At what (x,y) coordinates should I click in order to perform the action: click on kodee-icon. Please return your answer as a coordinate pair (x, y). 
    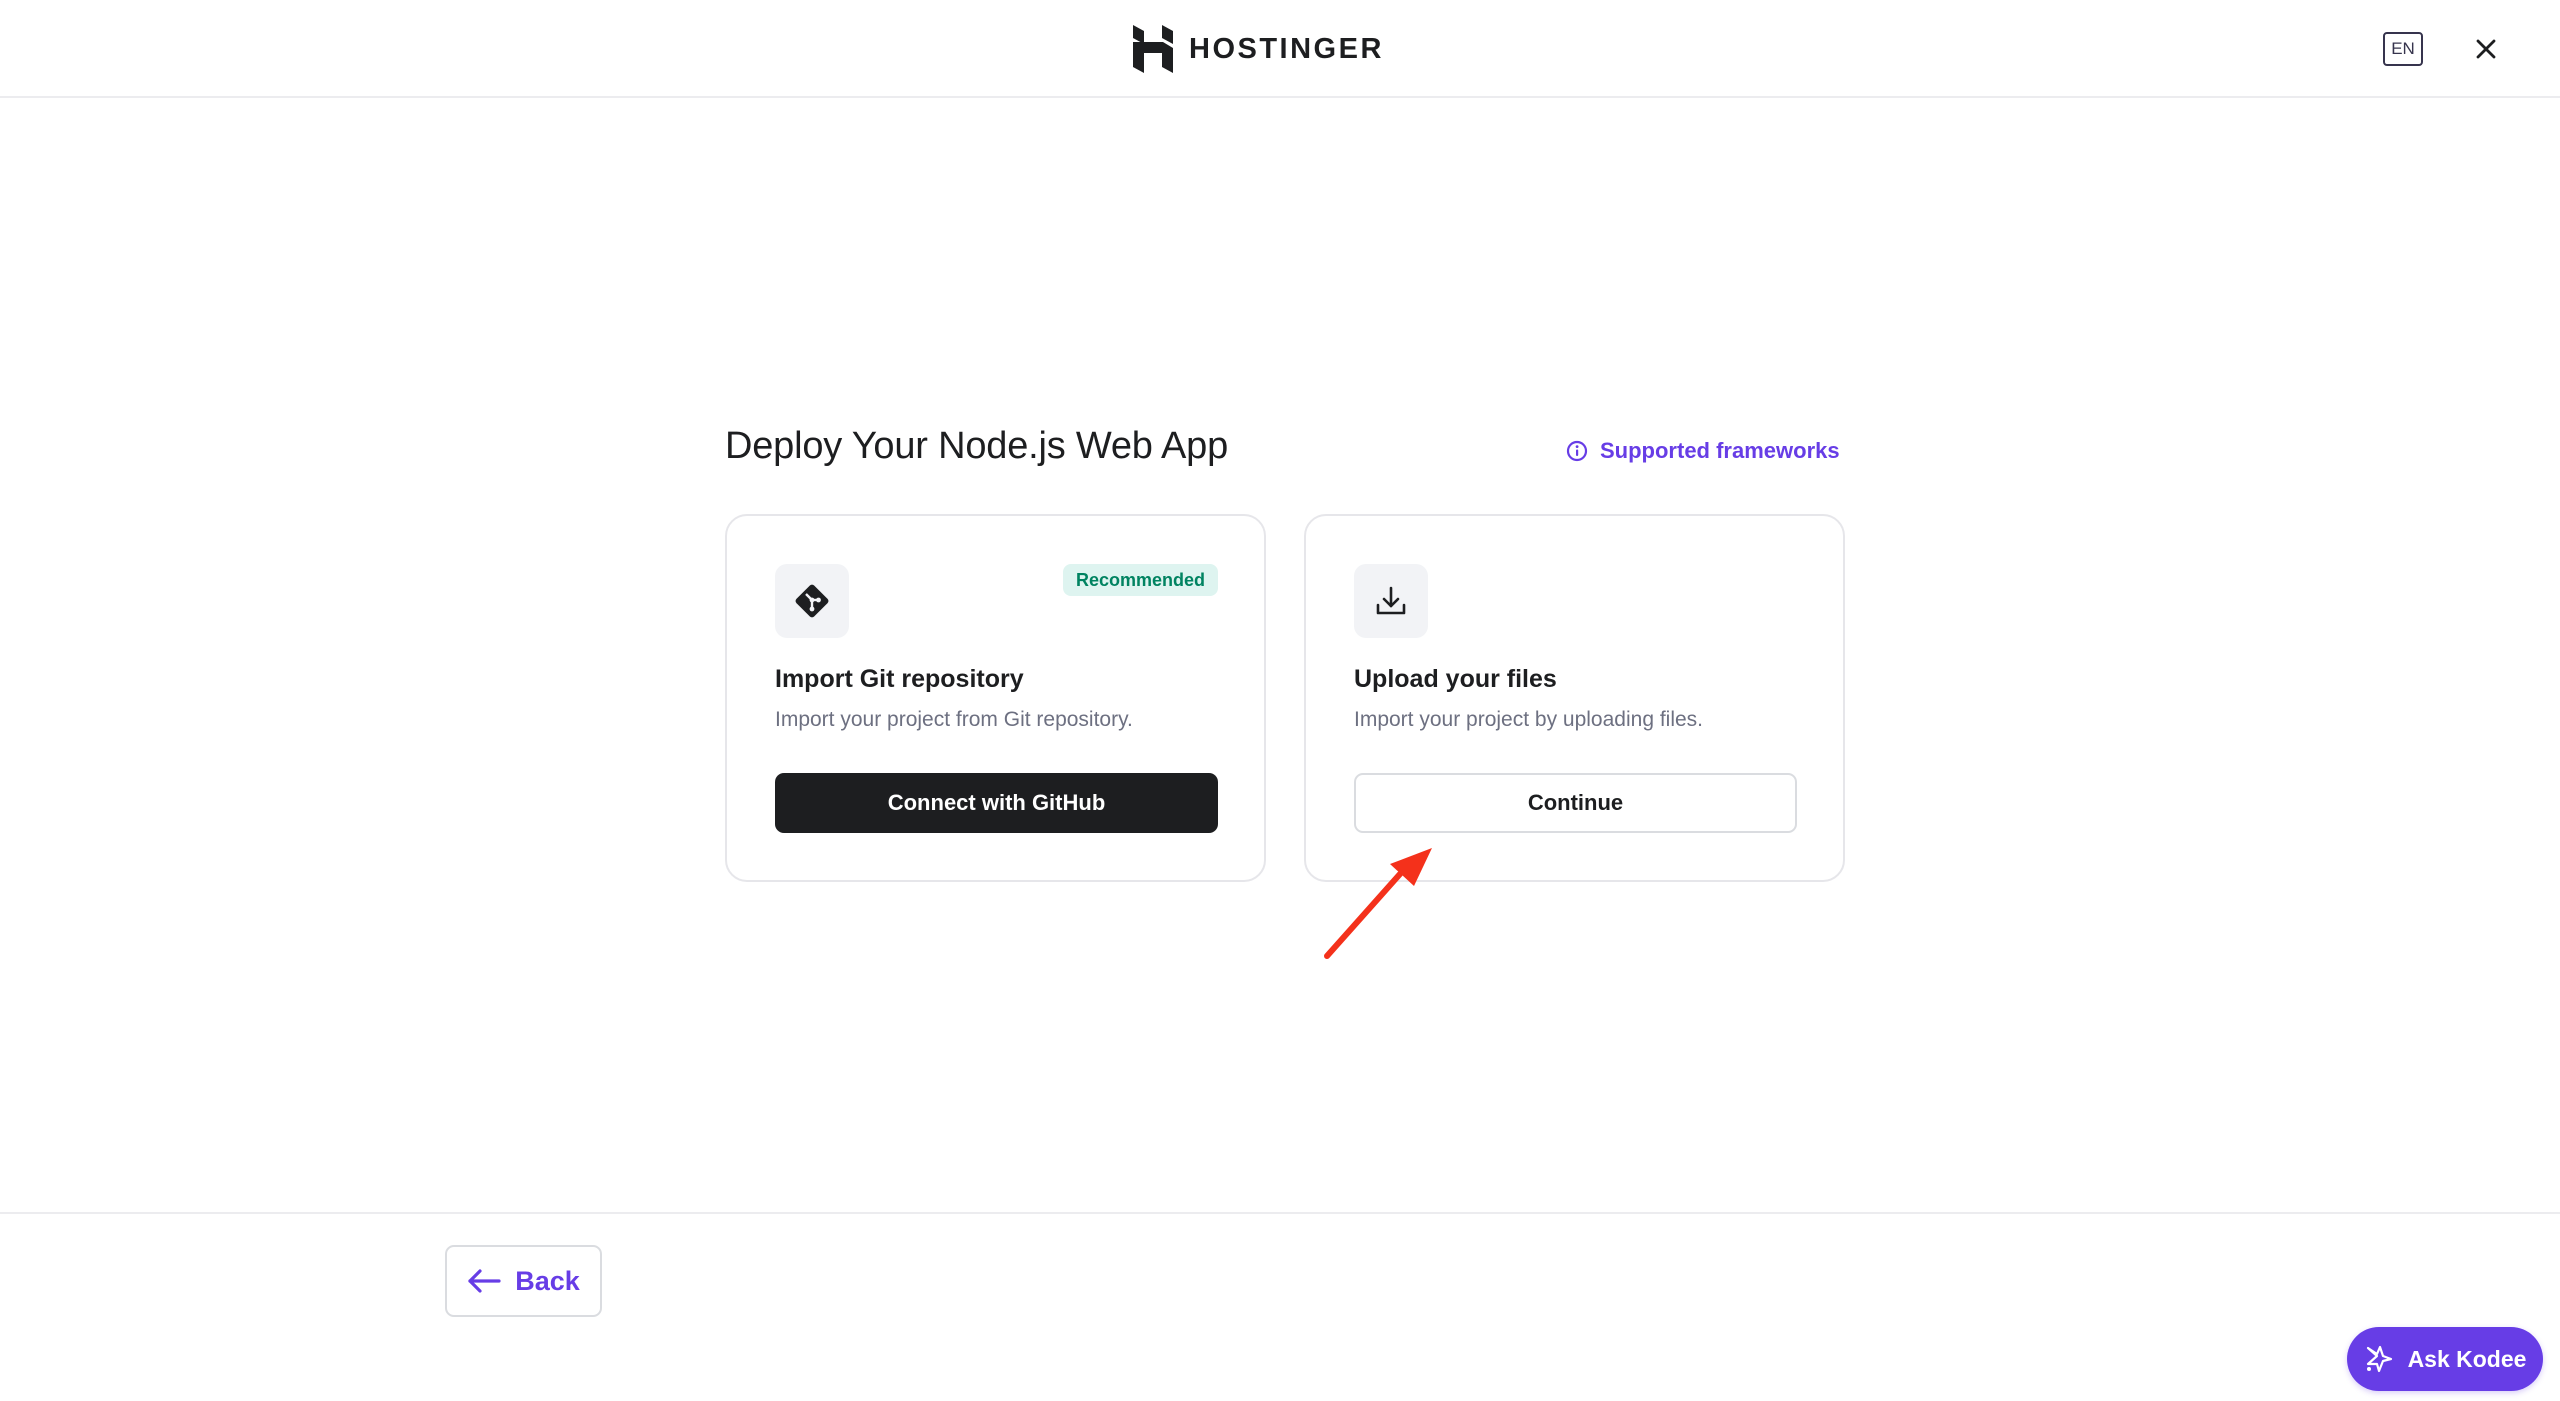
    Looking at the image, I should click on (2379, 1359).